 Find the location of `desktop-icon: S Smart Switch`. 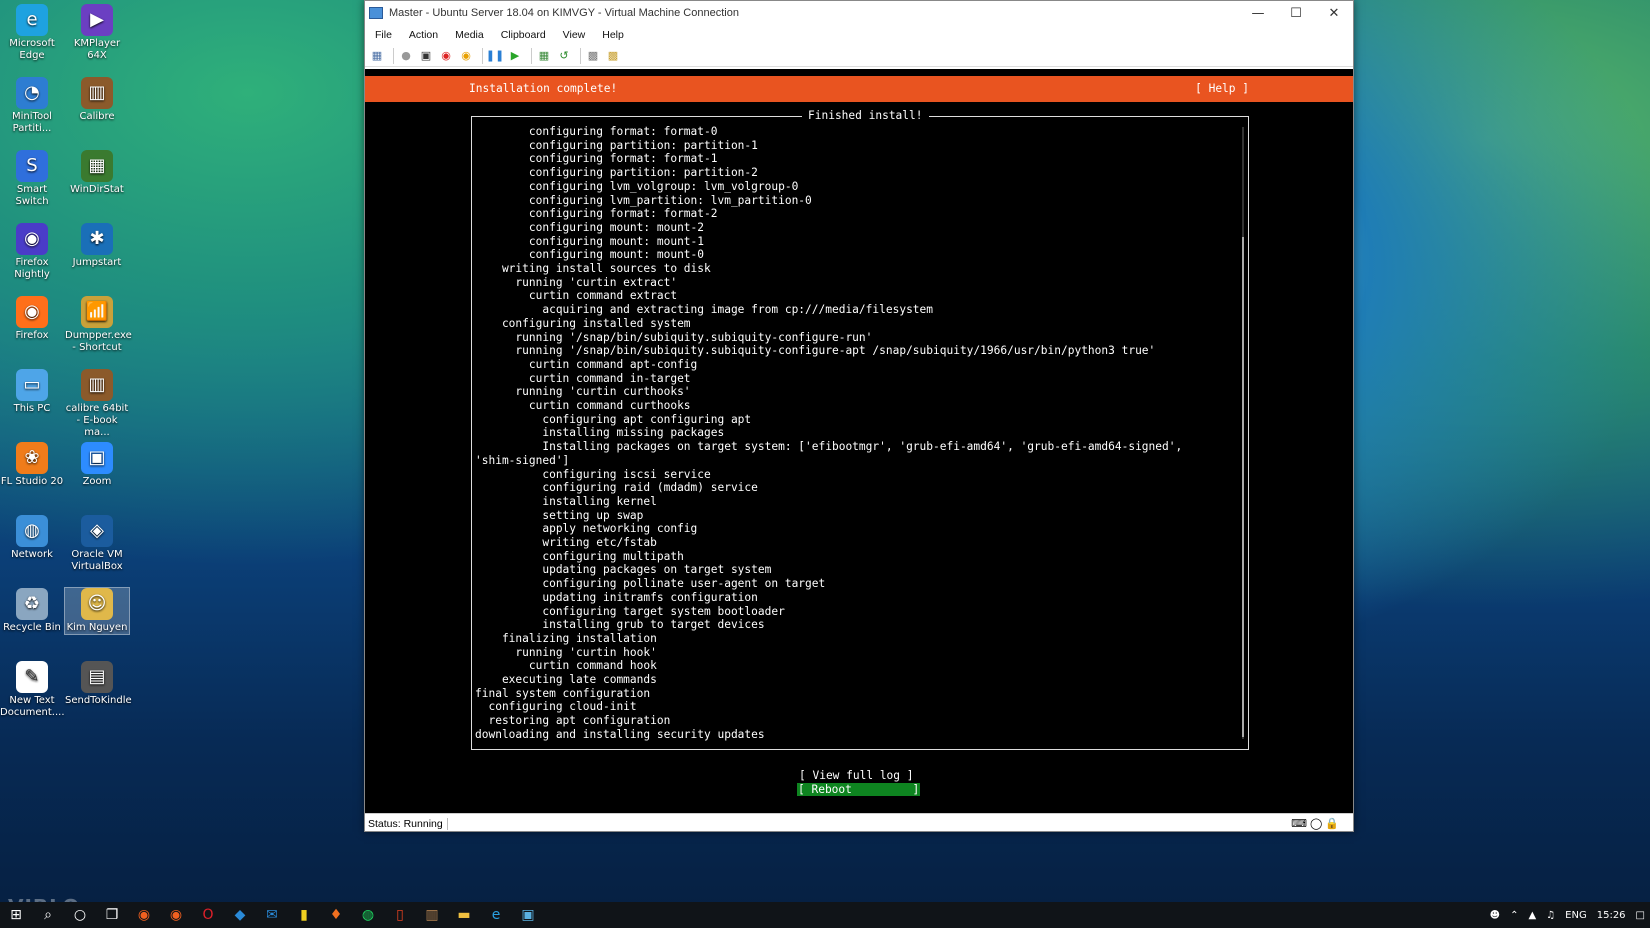

desktop-icon: S Smart Switch is located at coordinates (32, 179).